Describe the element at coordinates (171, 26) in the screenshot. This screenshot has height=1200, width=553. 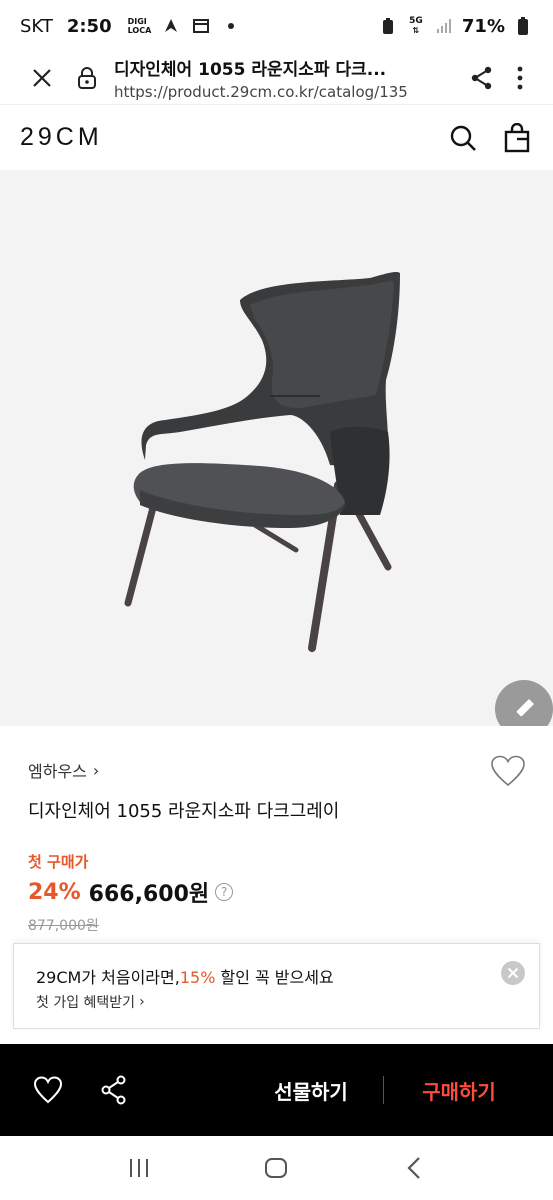
I see `location-arrow-icon` at that location.